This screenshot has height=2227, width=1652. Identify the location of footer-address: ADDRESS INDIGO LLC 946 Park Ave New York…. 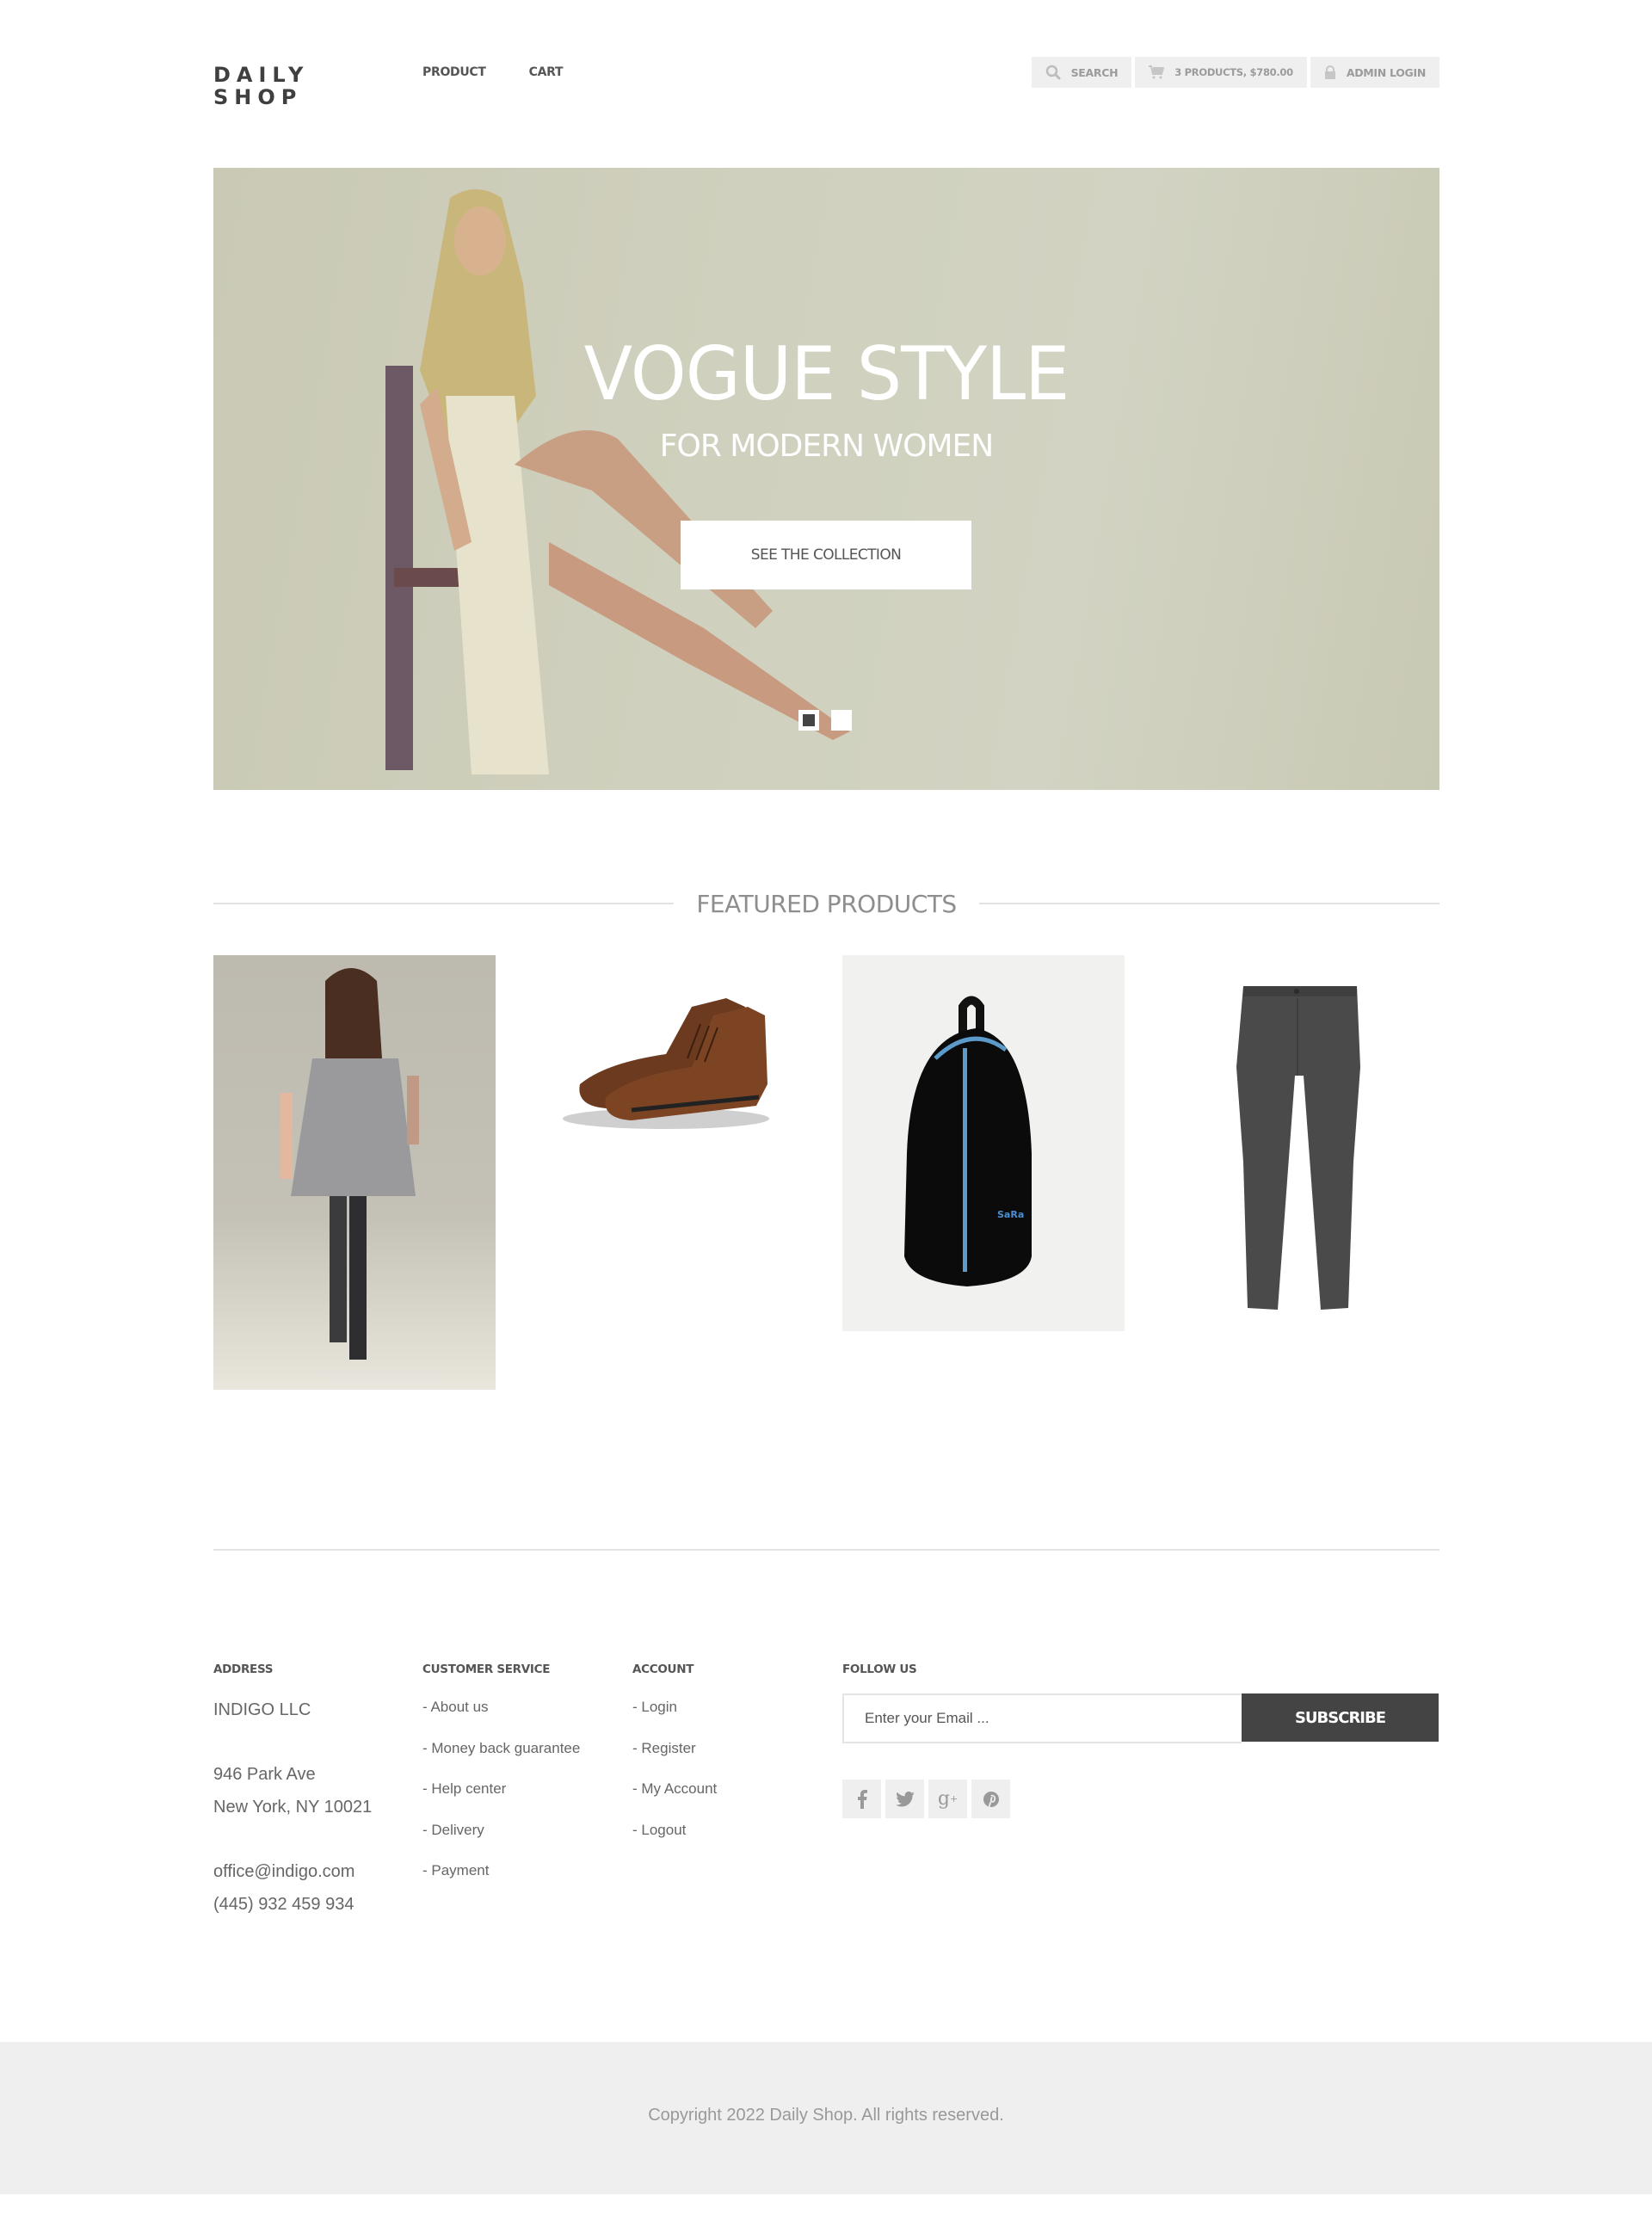
(292, 1792).